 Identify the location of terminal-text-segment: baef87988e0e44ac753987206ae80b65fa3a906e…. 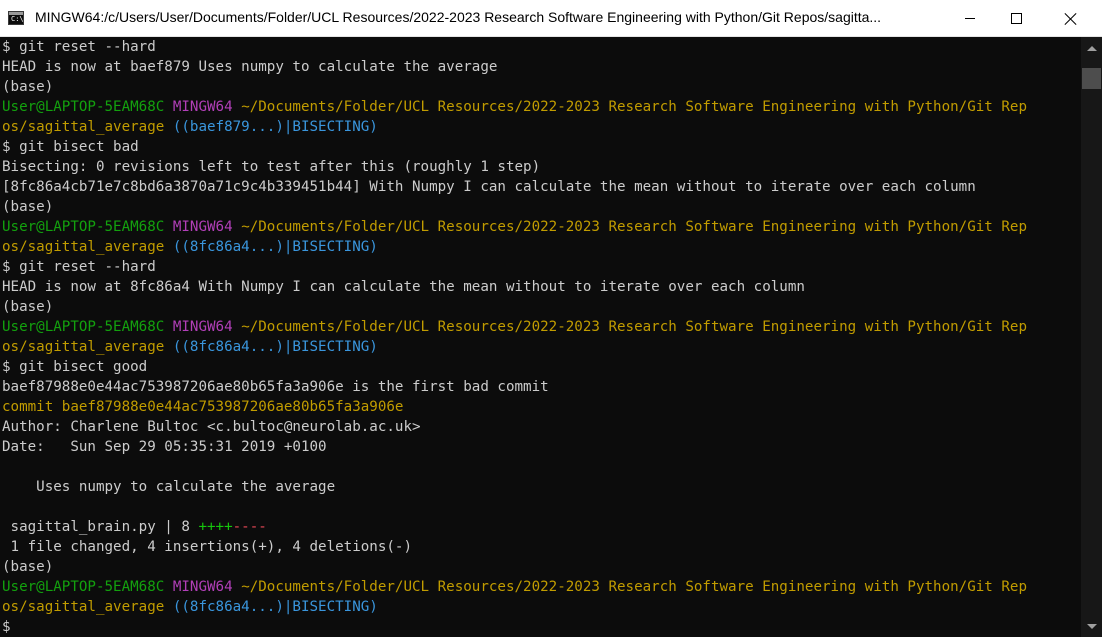
(275, 387).